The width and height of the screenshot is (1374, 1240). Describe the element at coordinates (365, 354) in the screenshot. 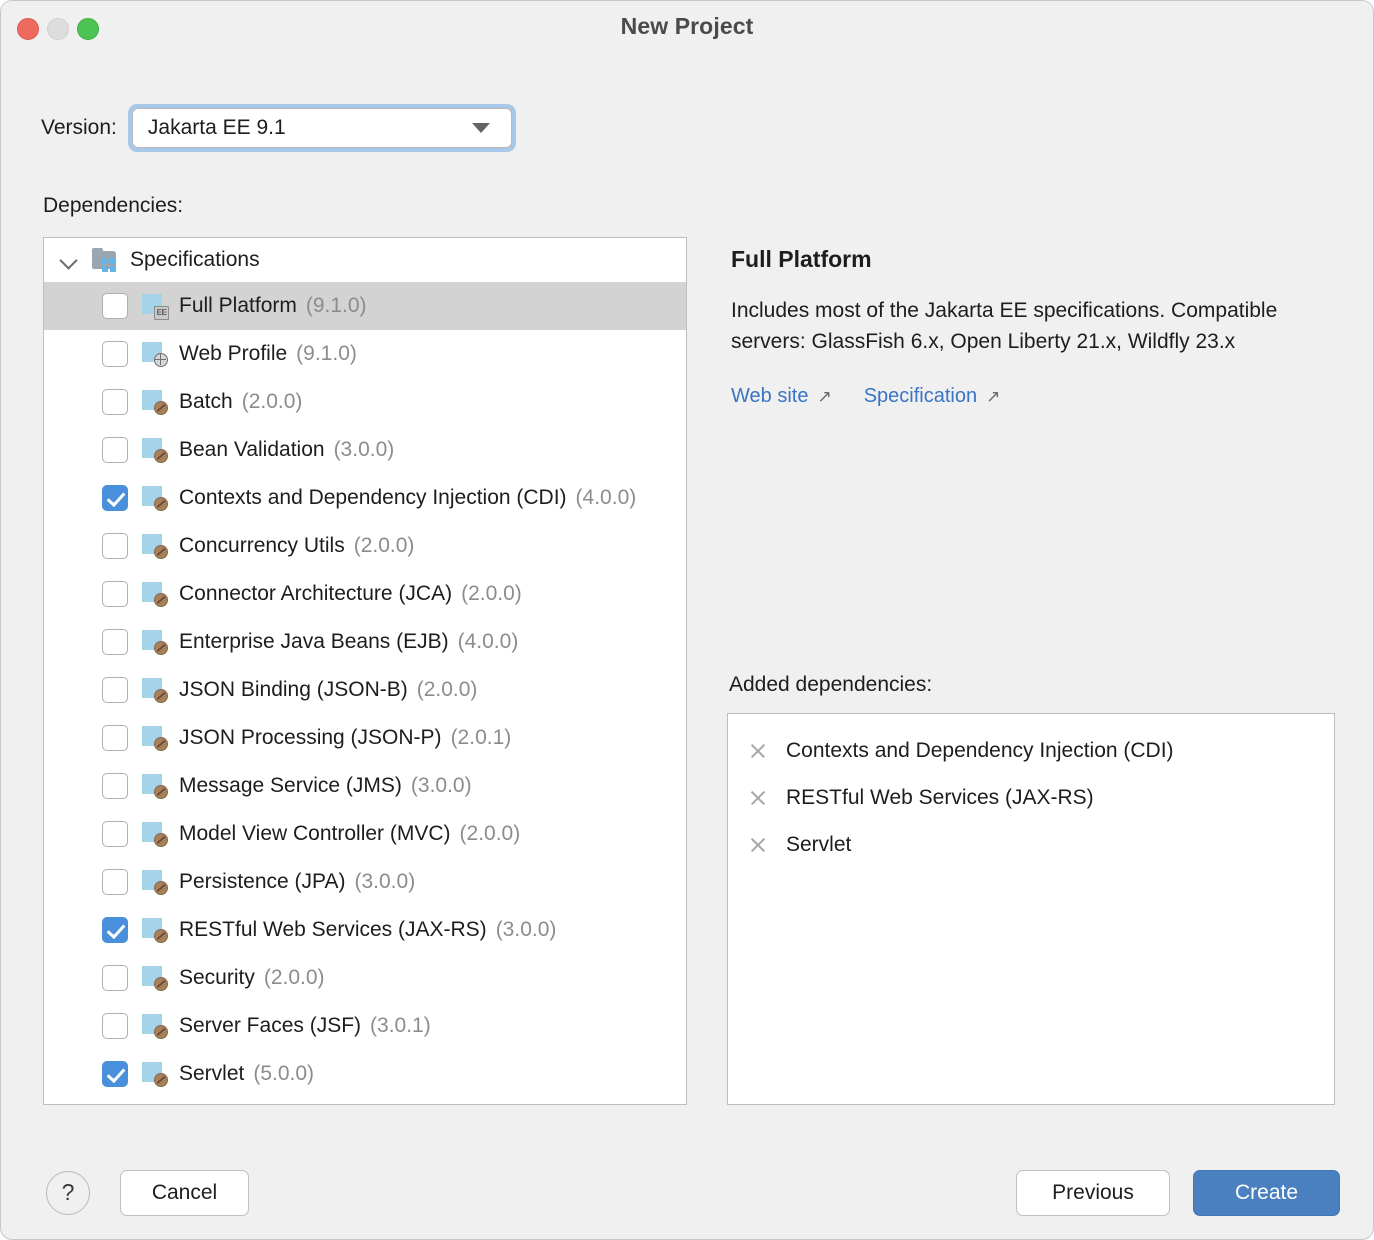

I see `tree-row: Web Profile (9.1.0)` at that location.